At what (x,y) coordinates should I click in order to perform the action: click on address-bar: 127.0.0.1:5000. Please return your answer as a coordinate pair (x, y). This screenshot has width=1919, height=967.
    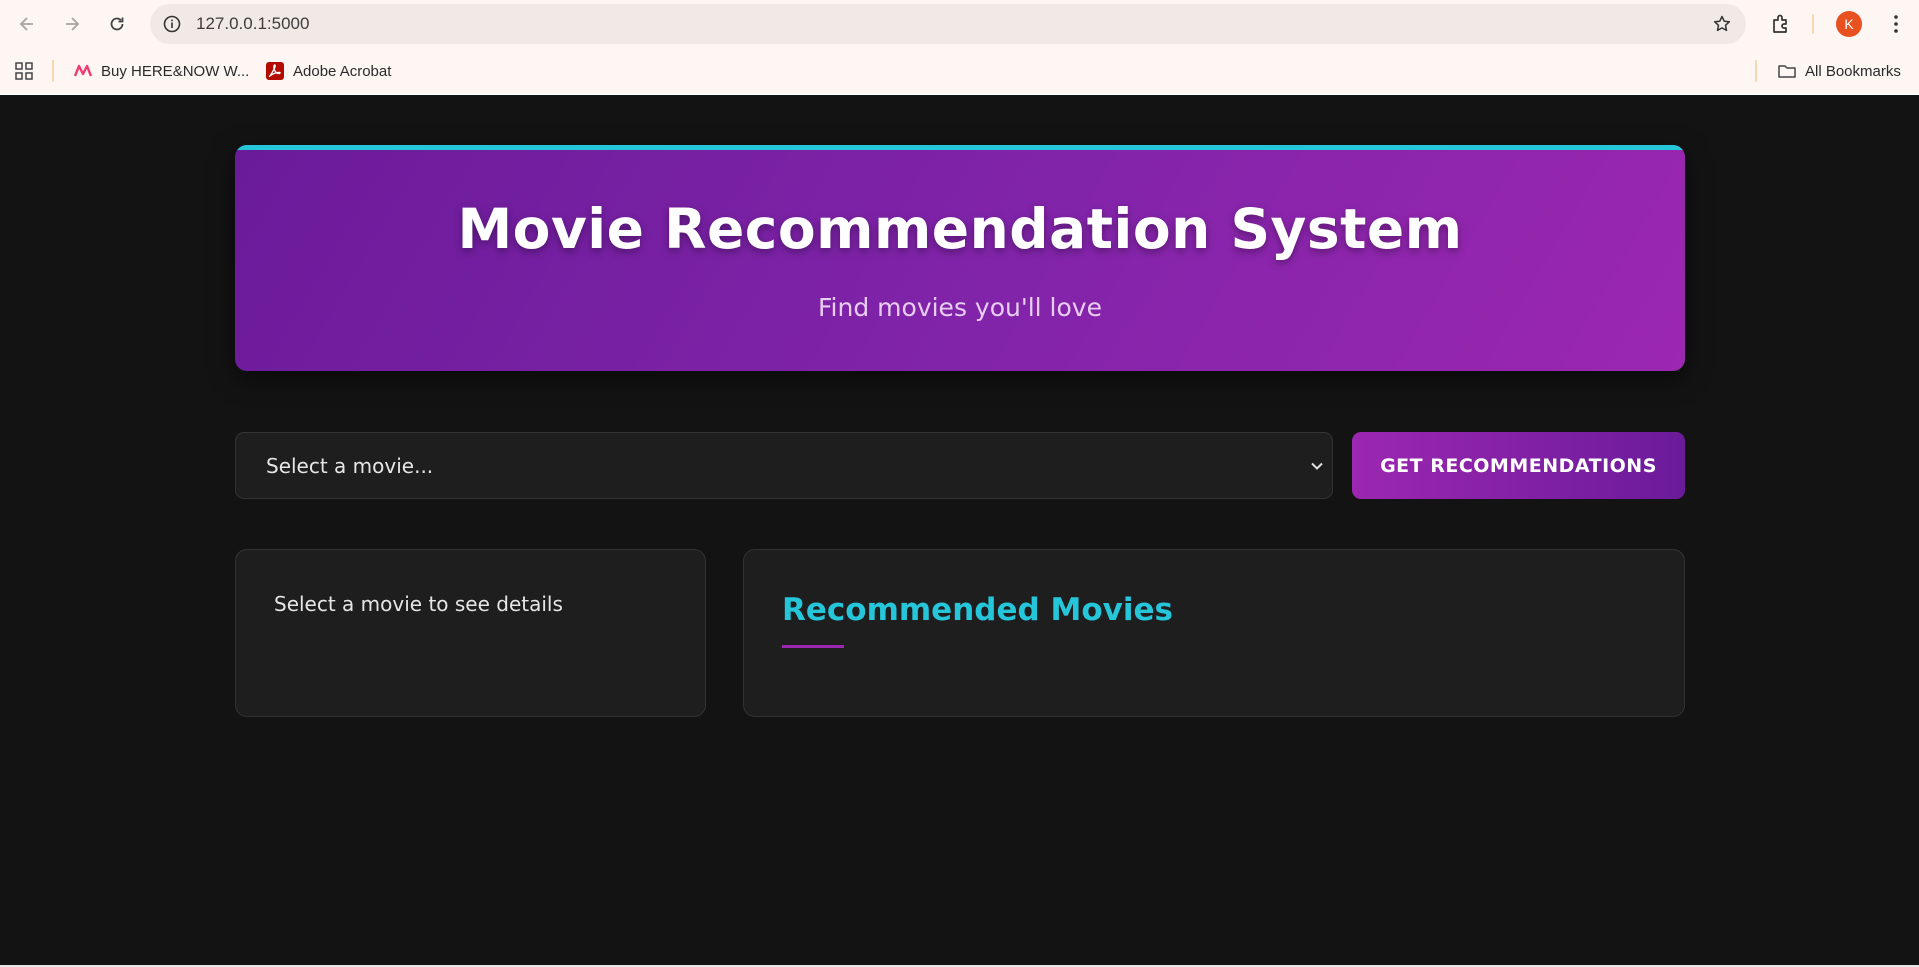
    Looking at the image, I should click on (948, 24).